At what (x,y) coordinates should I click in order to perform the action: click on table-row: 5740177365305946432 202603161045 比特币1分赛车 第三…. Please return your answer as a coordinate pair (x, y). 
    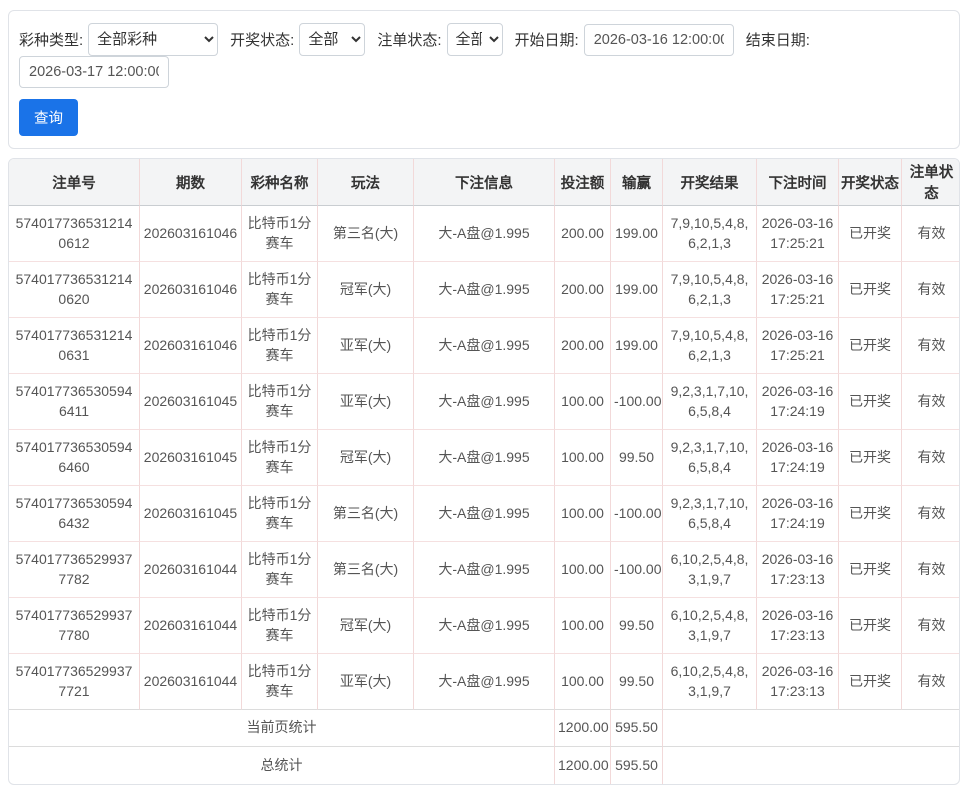
    Looking at the image, I should click on (484, 514).